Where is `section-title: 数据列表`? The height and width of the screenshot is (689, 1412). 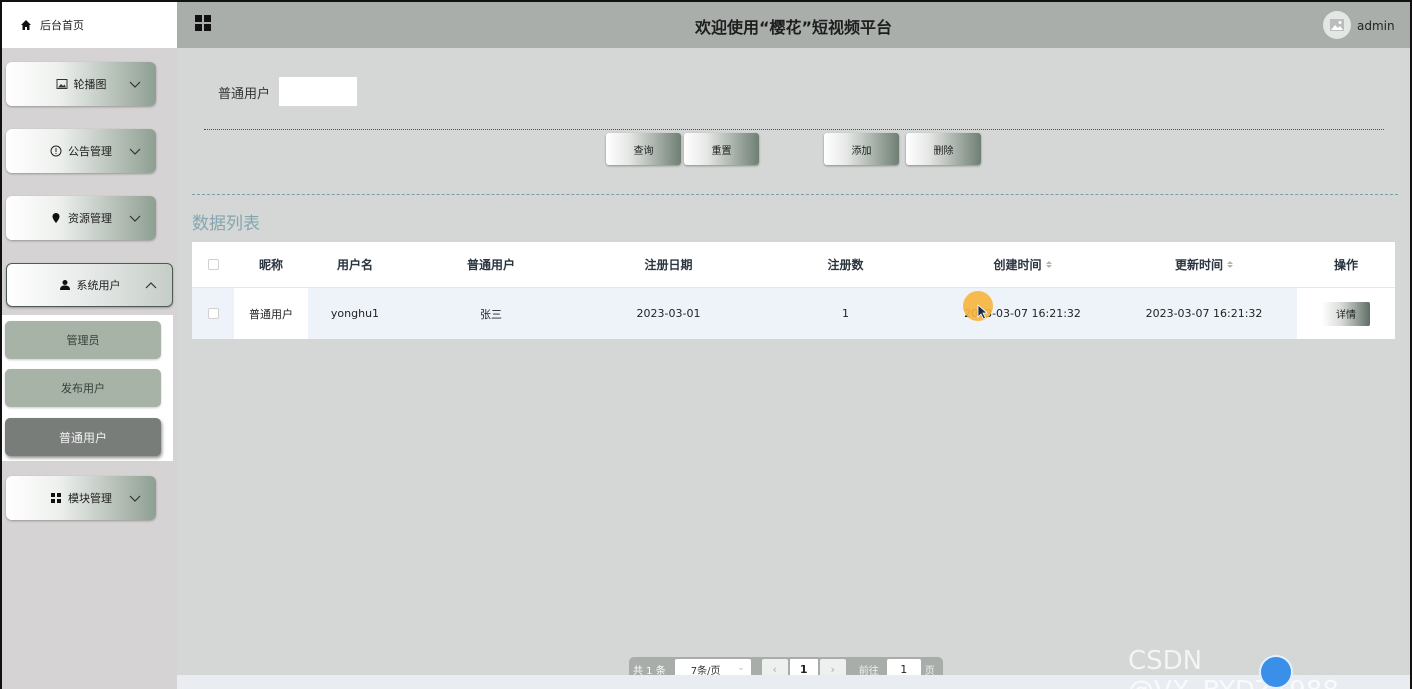
section-title: 数据列表 is located at coordinates (226, 224).